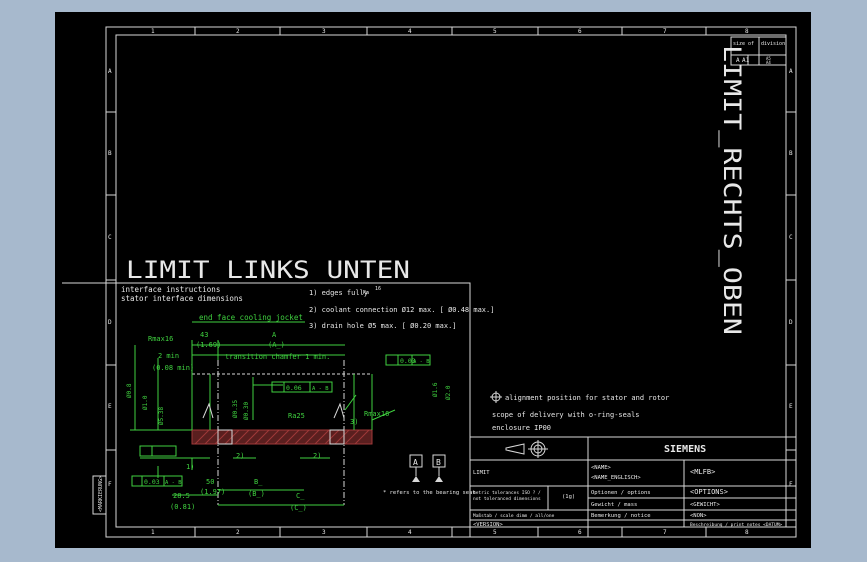 The width and height of the screenshot is (867, 562). I want to click on note-n1-ra: Ra, so click(366, 293).